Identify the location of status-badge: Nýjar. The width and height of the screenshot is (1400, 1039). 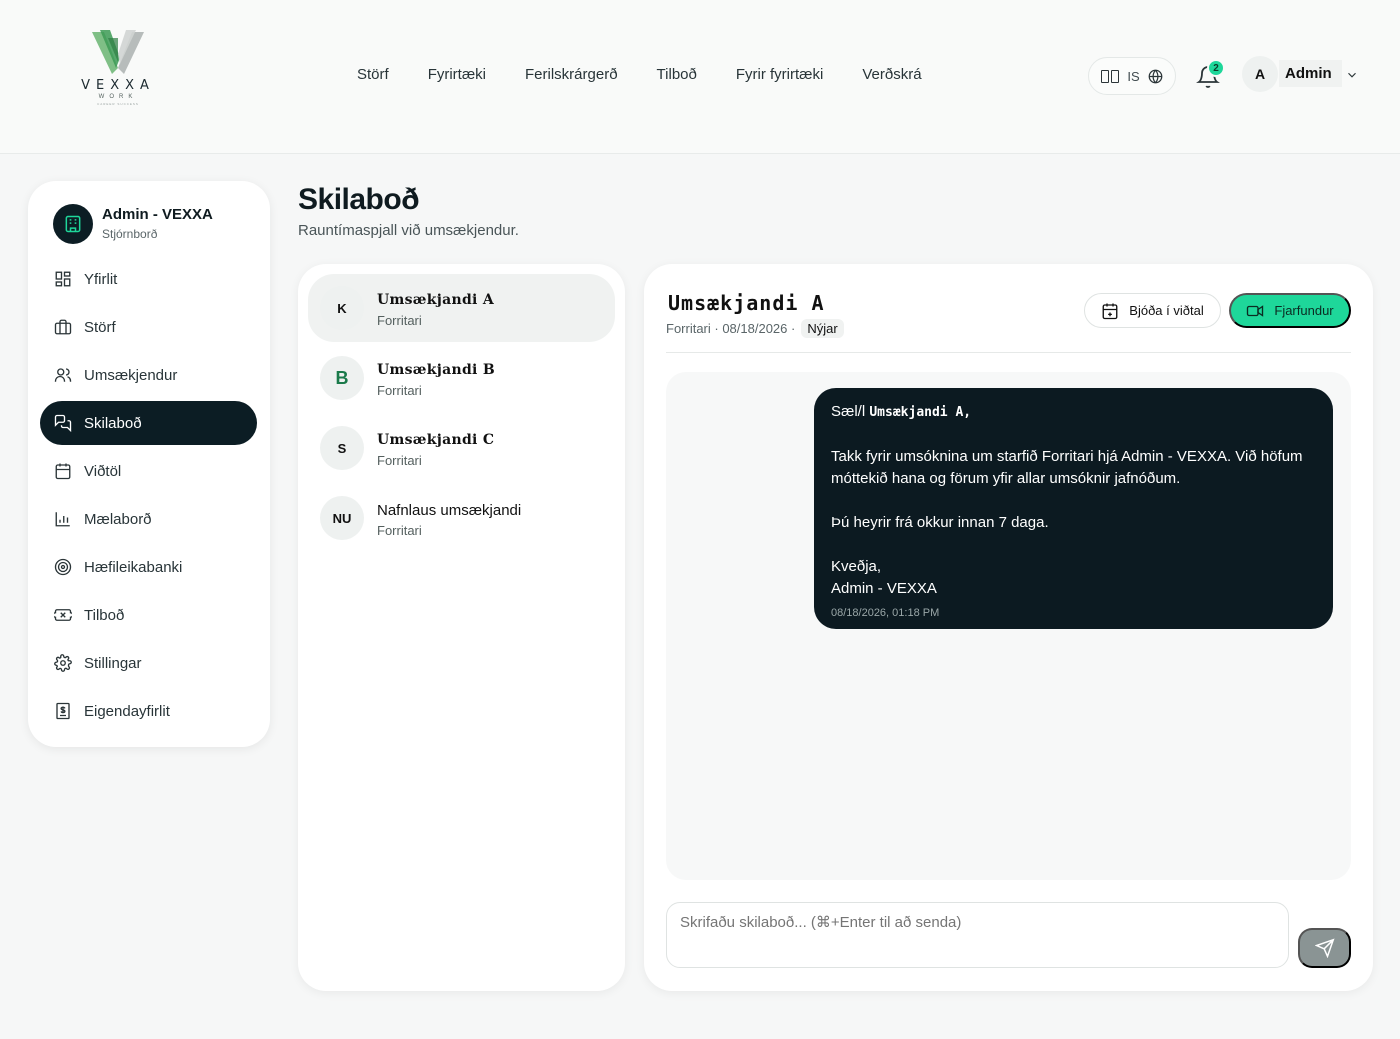
(822, 328).